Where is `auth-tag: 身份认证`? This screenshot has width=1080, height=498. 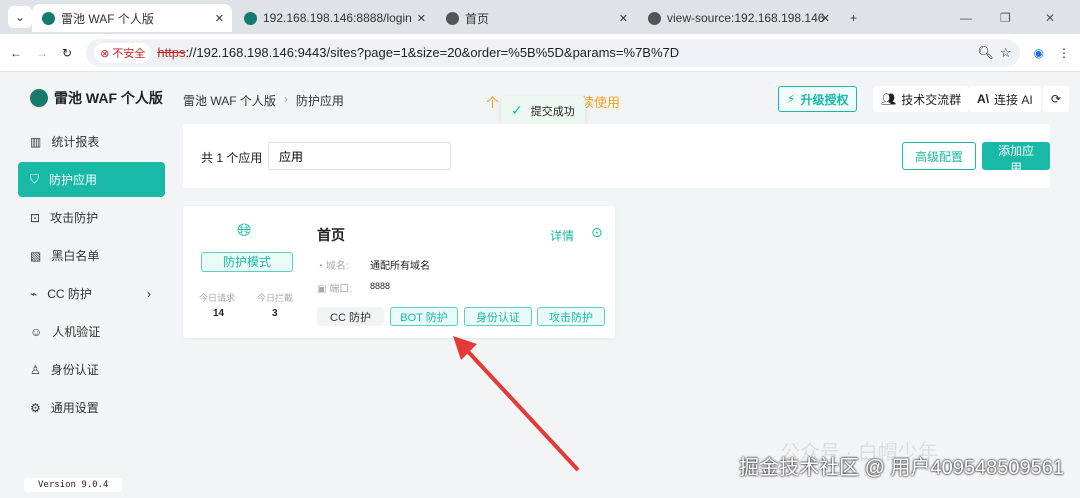
auth-tag: 身份认证 is located at coordinates (498, 316).